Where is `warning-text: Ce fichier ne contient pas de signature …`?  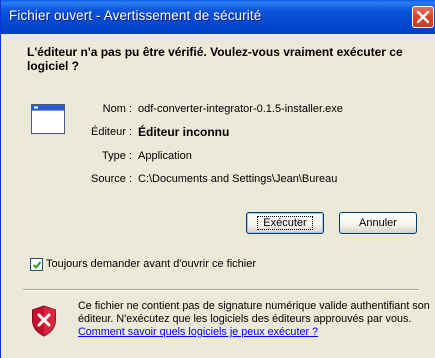 warning-text: Ce fichier ne contient pas de signature … is located at coordinates (254, 312).